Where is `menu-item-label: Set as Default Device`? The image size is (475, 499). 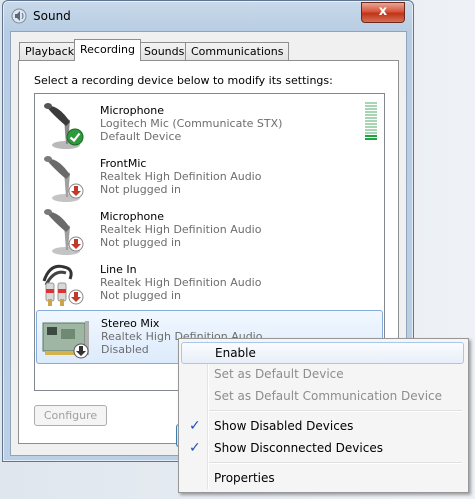 menu-item-label: Set as Default Device is located at coordinates (279, 374).